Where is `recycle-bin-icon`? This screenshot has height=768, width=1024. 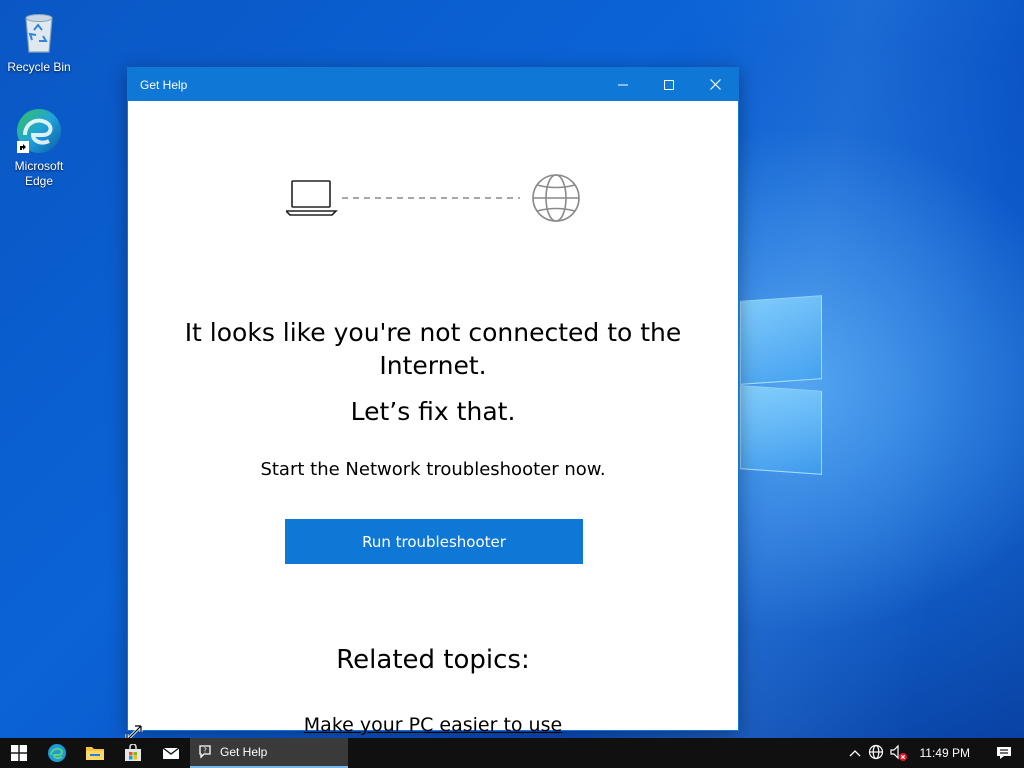 recycle-bin-icon is located at coordinates (39, 33).